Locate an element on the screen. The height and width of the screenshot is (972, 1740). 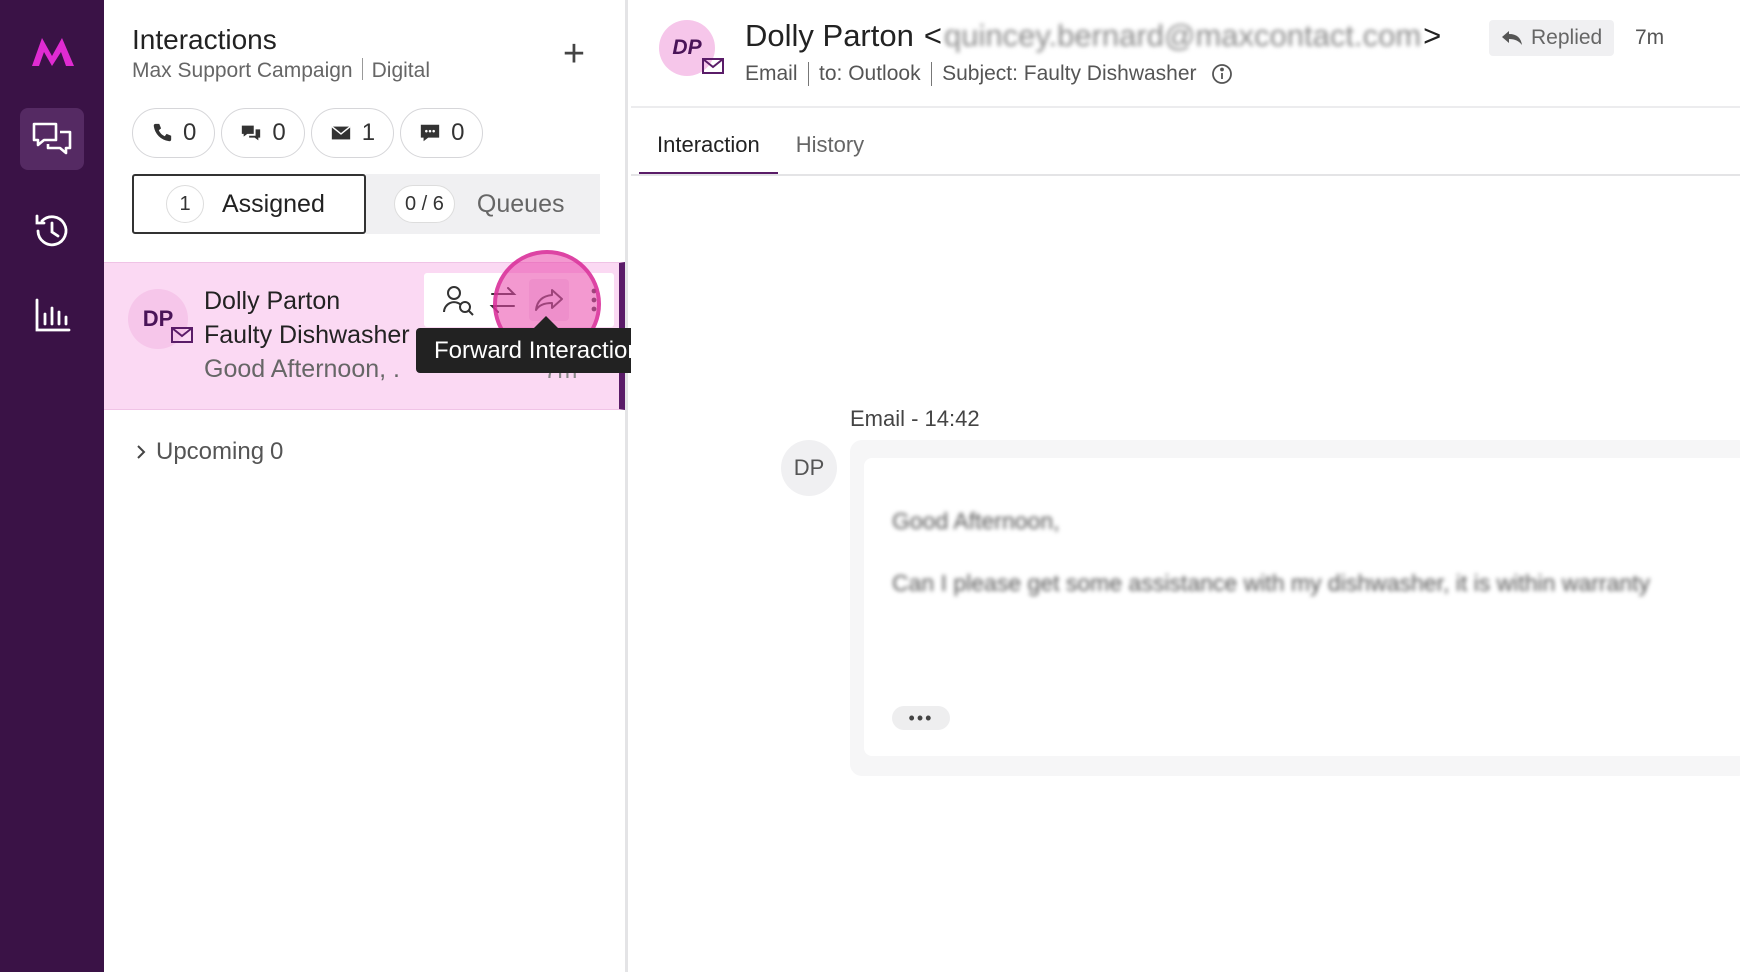
channel-name: Digital is located at coordinates (400, 70).